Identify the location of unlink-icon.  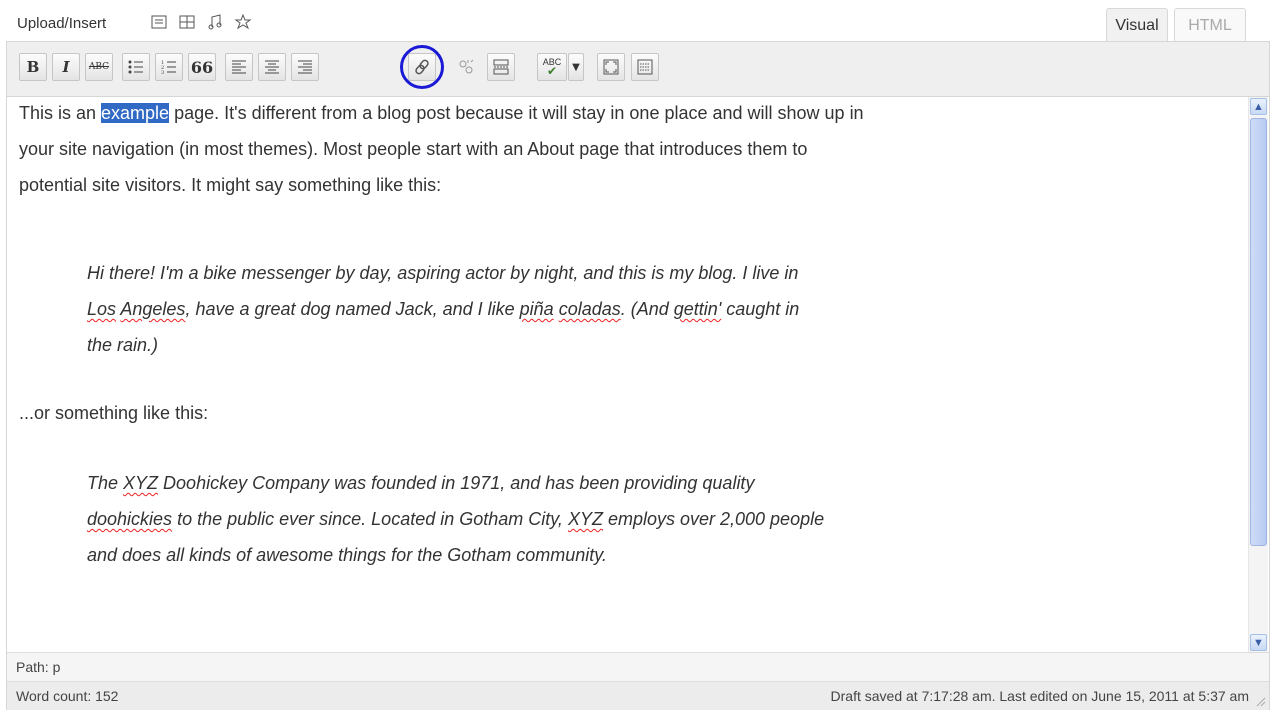
(466, 66).